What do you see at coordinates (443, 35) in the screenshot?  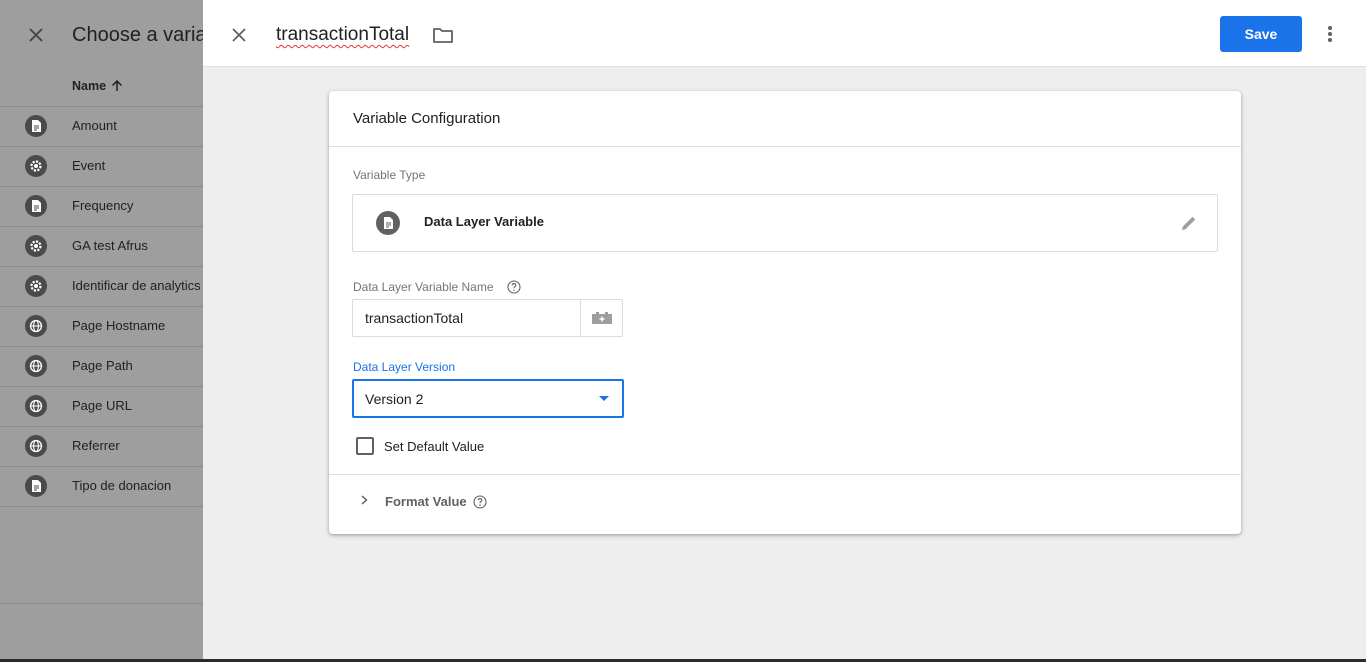 I see `folder-icon` at bounding box center [443, 35].